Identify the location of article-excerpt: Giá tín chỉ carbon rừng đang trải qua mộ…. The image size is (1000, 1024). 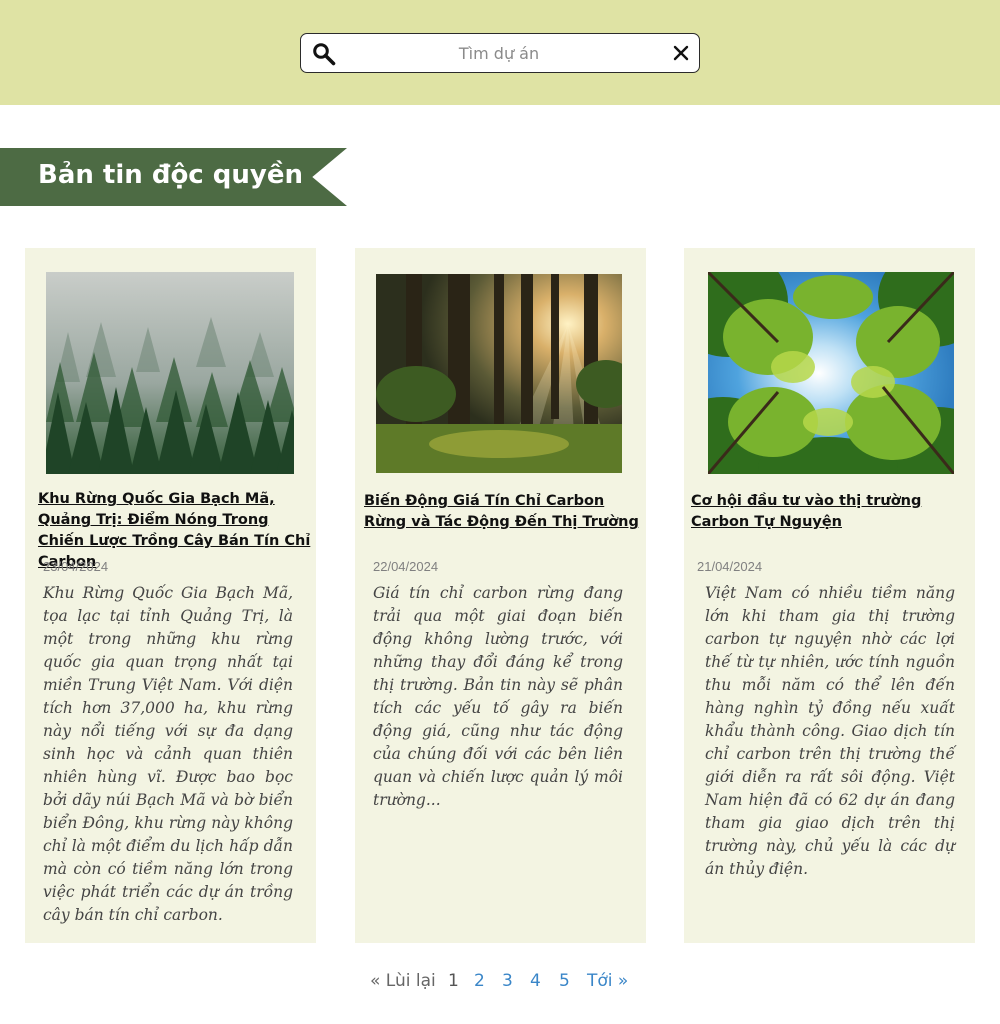
(498, 696).